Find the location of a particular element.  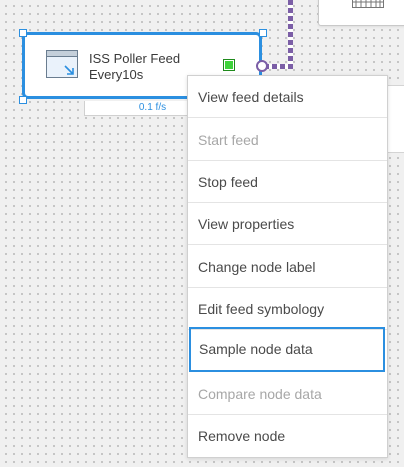

partial-node-top is located at coordinates (361, 13).